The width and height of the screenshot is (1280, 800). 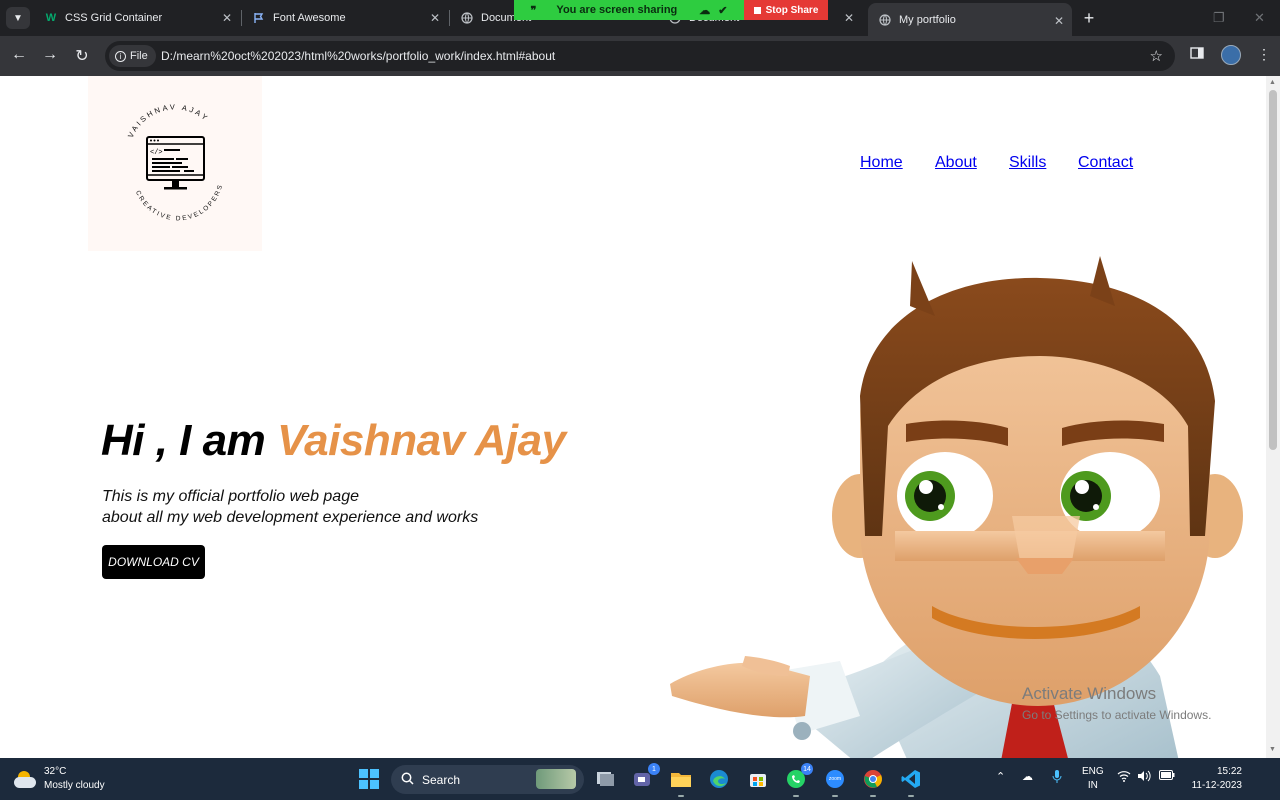 I want to click on tab-title: My portfolio, so click(x=927, y=19).